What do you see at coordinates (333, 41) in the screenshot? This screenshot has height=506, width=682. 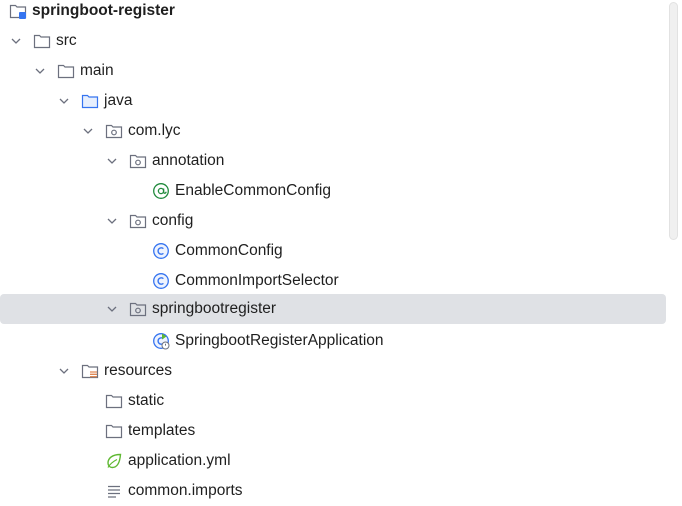 I see `tree-row-src: src` at bounding box center [333, 41].